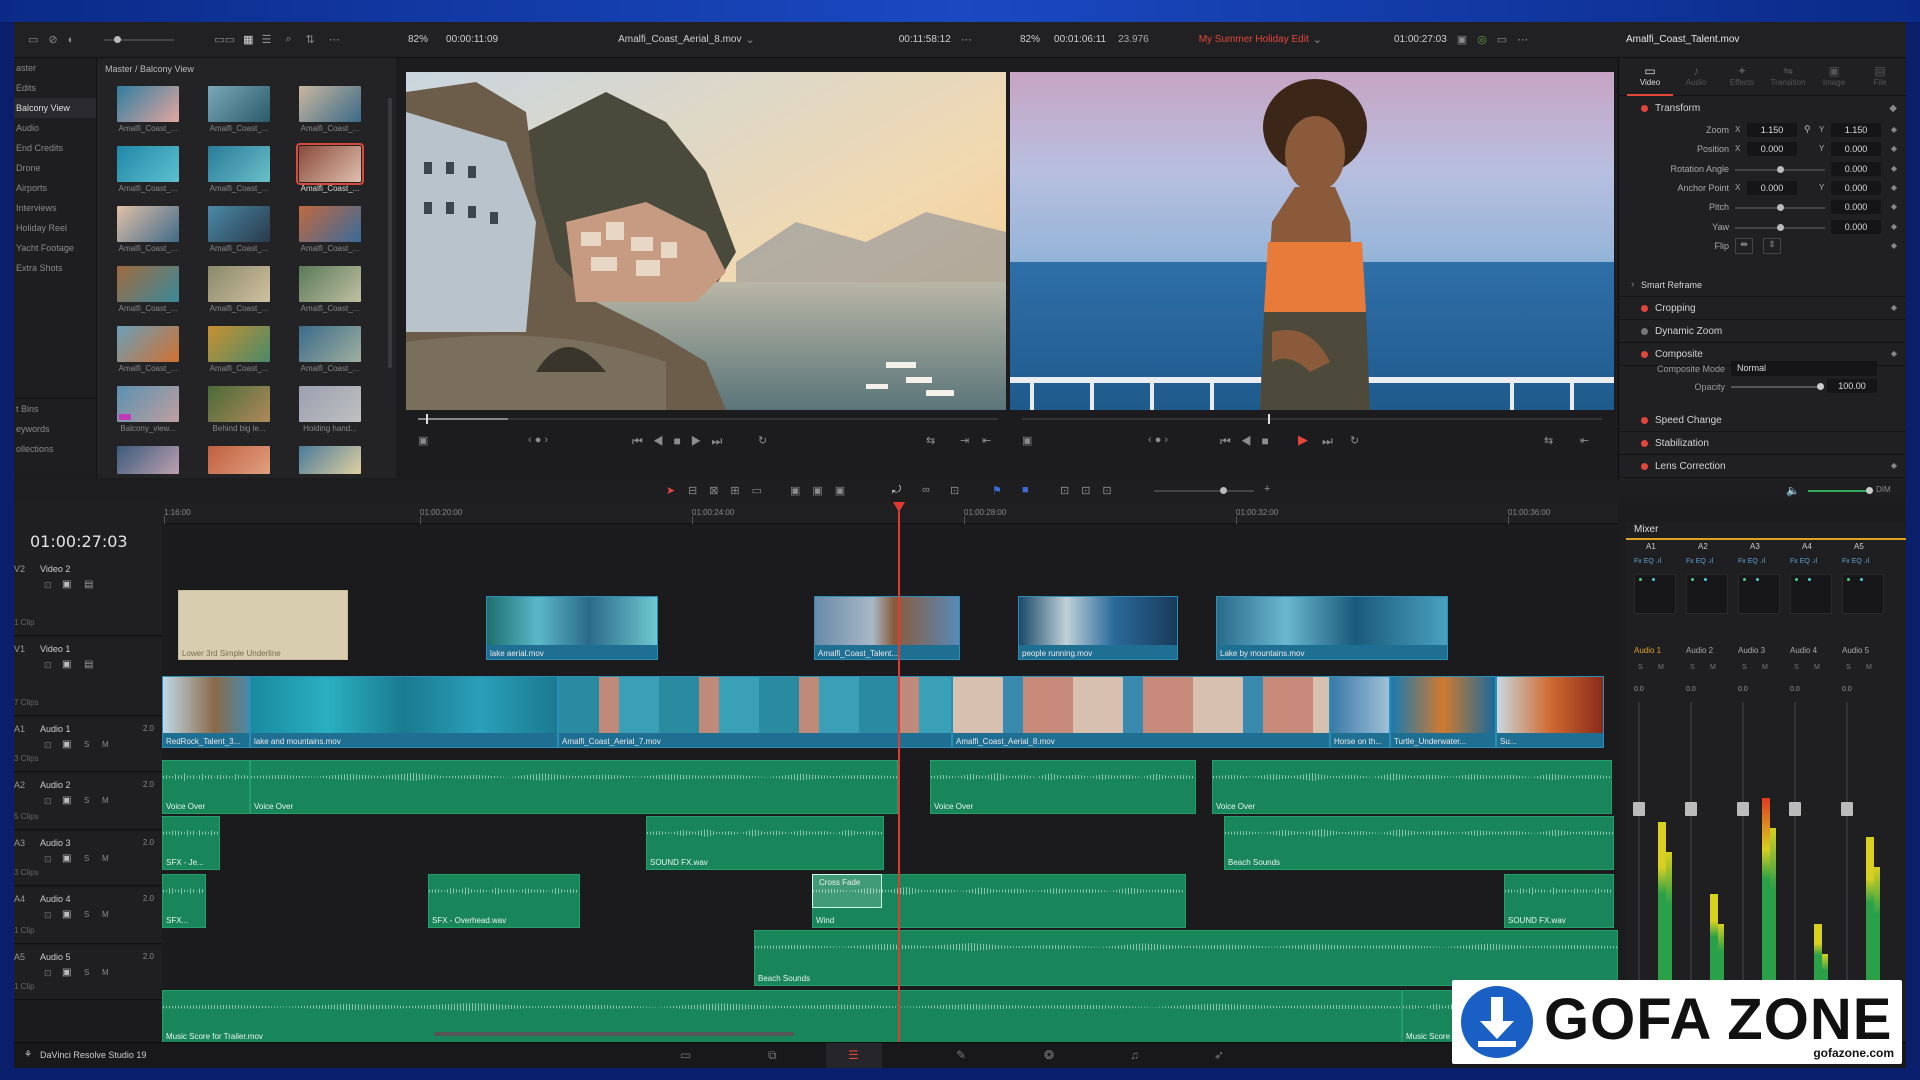 The image size is (1920, 1080). What do you see at coordinates (1699, 561) in the screenshot?
I see `fx-eq-icons: Fx EQ .ıl` at bounding box center [1699, 561].